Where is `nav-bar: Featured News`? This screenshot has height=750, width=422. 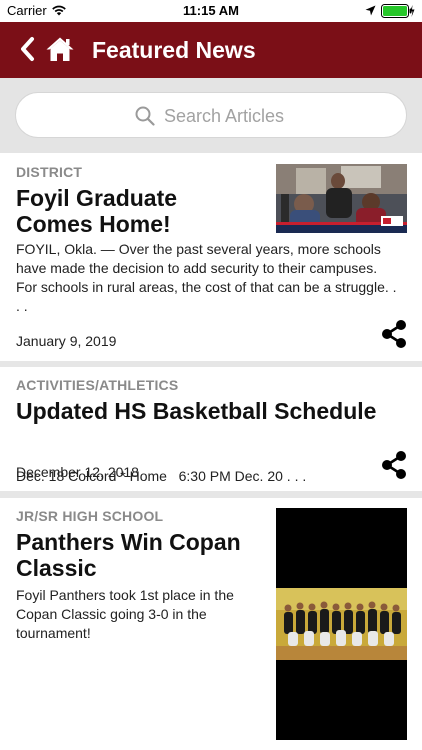
nav-bar: Featured News is located at coordinates (211, 50).